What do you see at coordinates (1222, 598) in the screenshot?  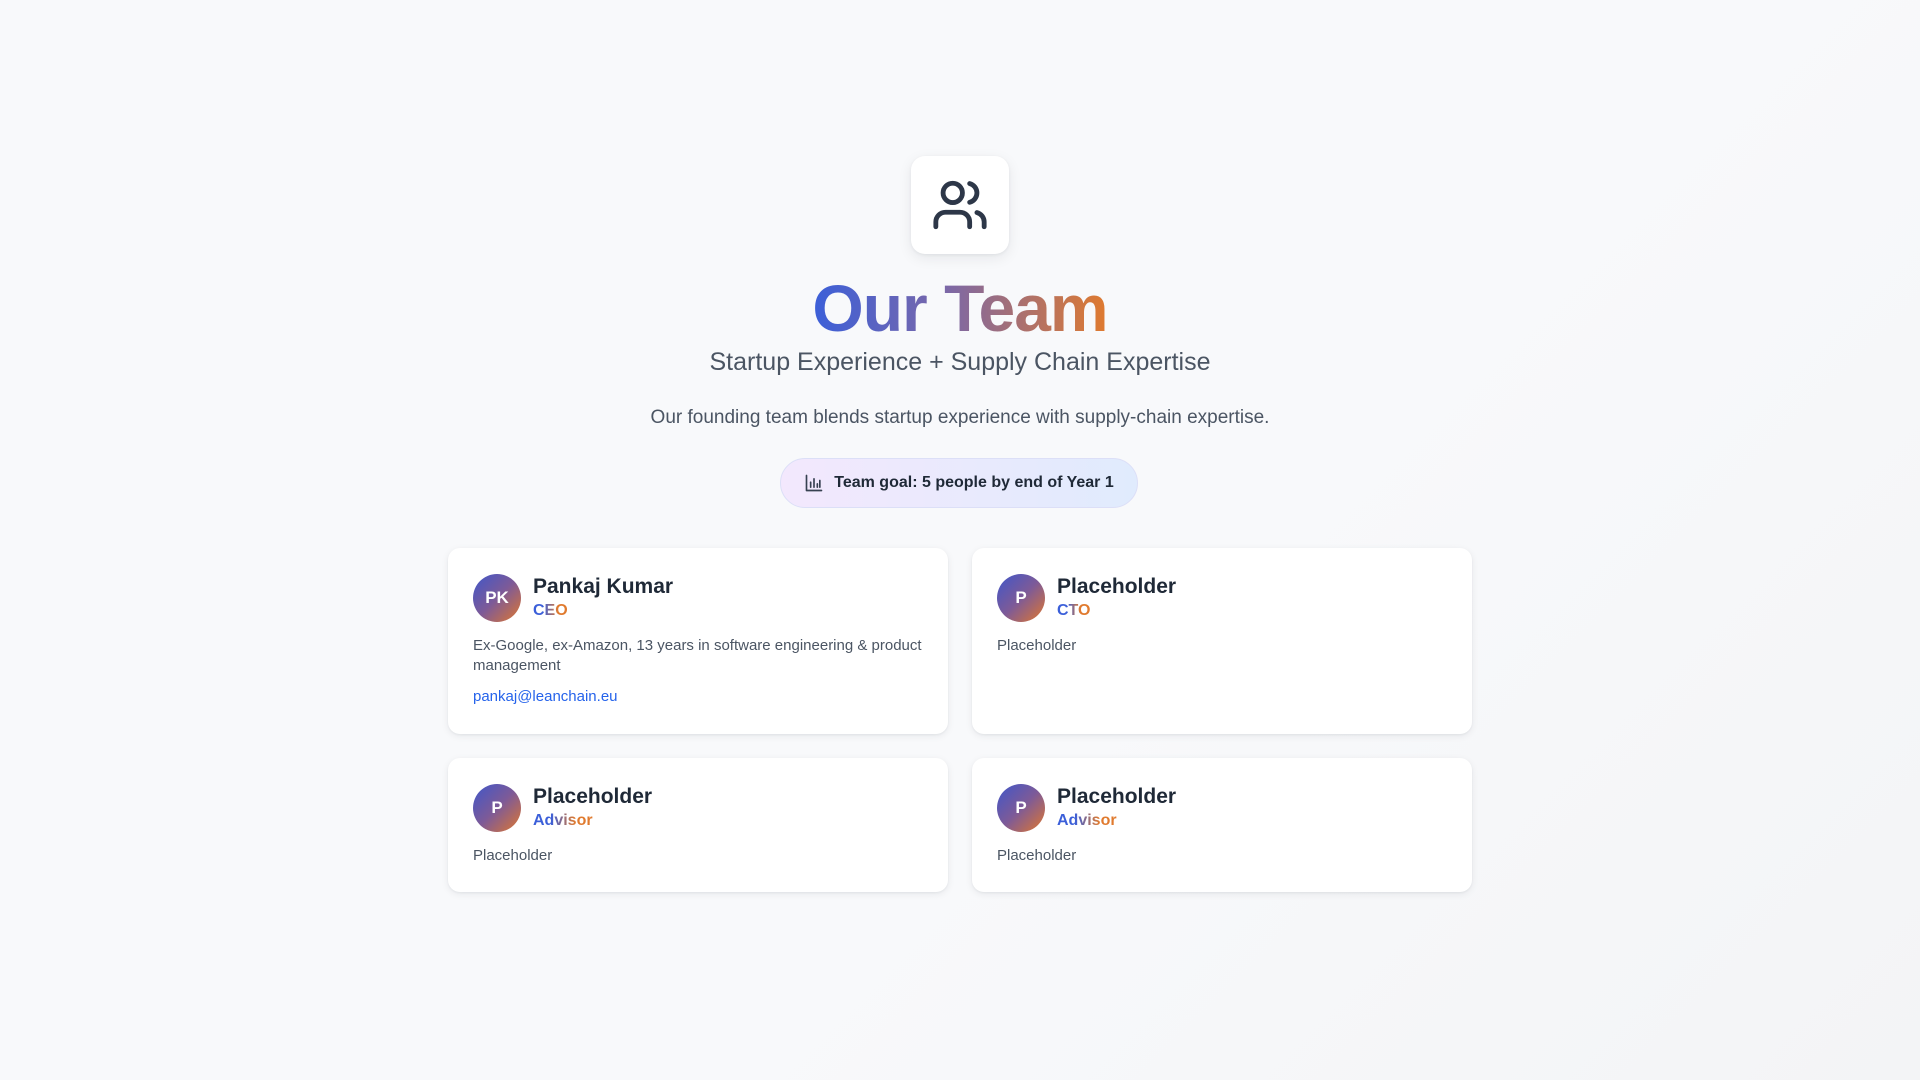 I see `card-header: P Placeholder CTO` at bounding box center [1222, 598].